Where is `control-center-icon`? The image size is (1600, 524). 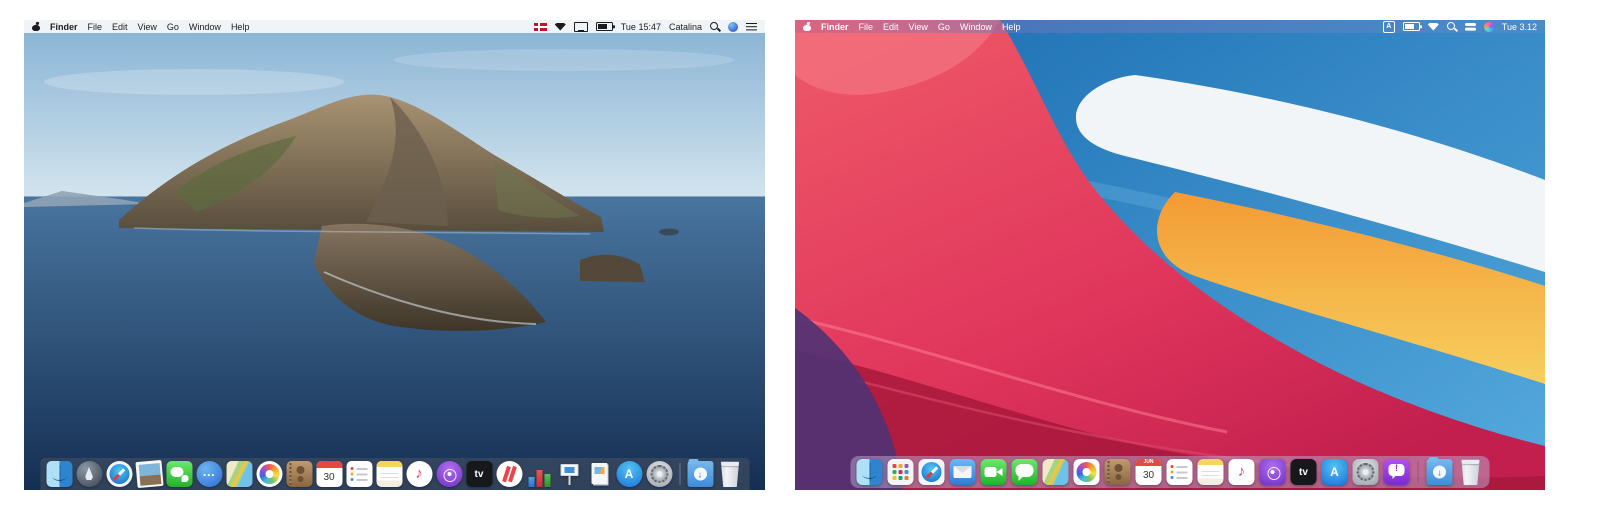
control-center-icon is located at coordinates (1470, 26).